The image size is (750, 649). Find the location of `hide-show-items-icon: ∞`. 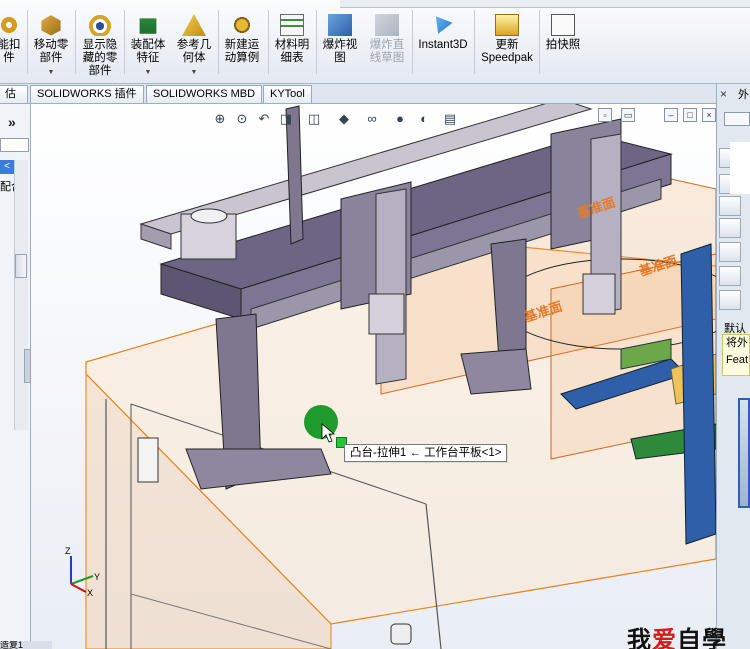

hide-show-items-icon: ∞ is located at coordinates (372, 119).